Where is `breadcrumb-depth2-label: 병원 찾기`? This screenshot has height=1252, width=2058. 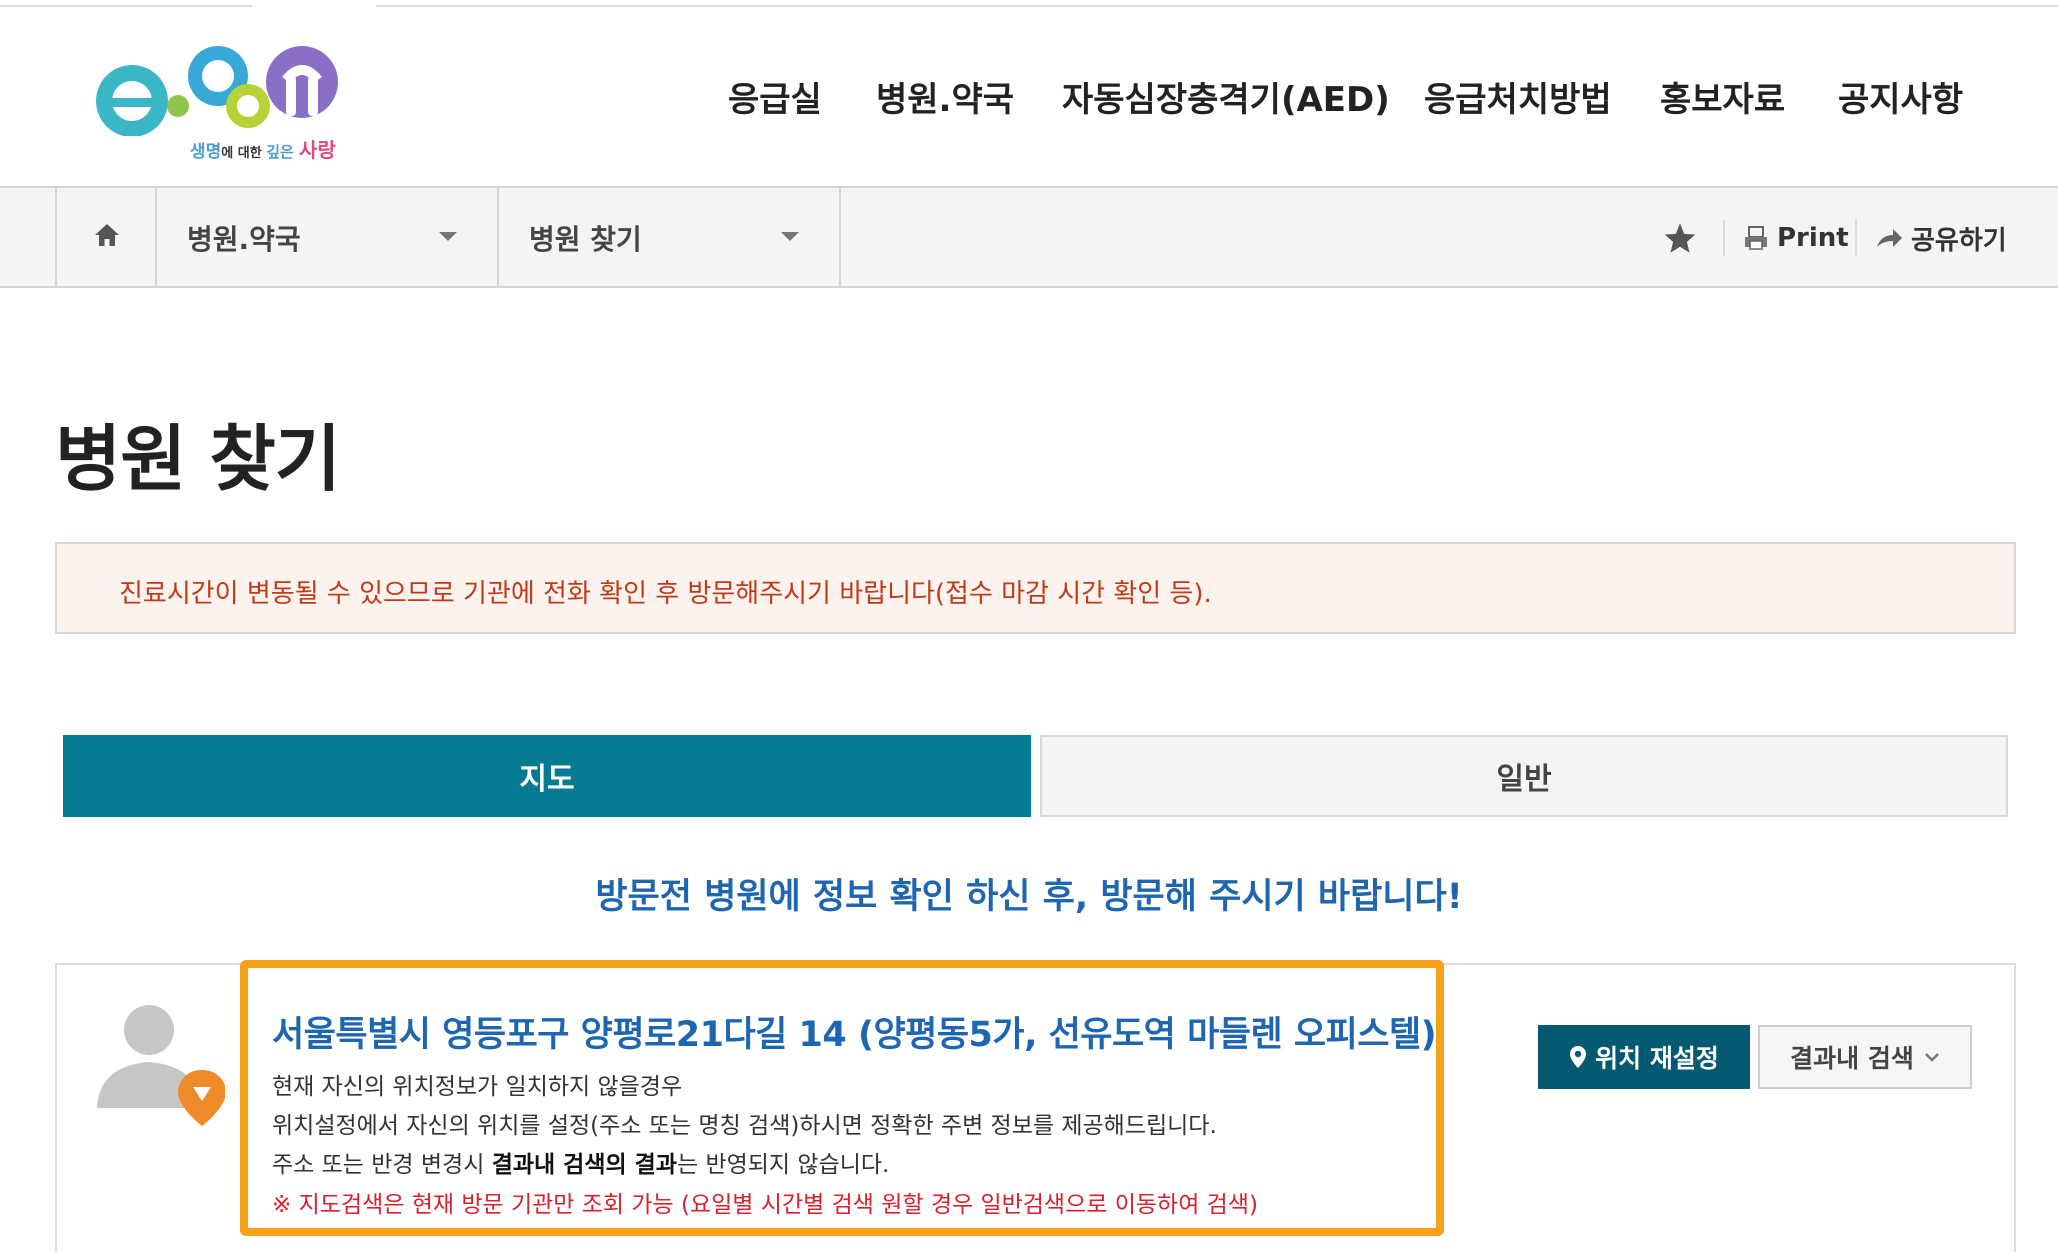
breadcrumb-depth2-label: 병원 찾기 is located at coordinates (585, 239).